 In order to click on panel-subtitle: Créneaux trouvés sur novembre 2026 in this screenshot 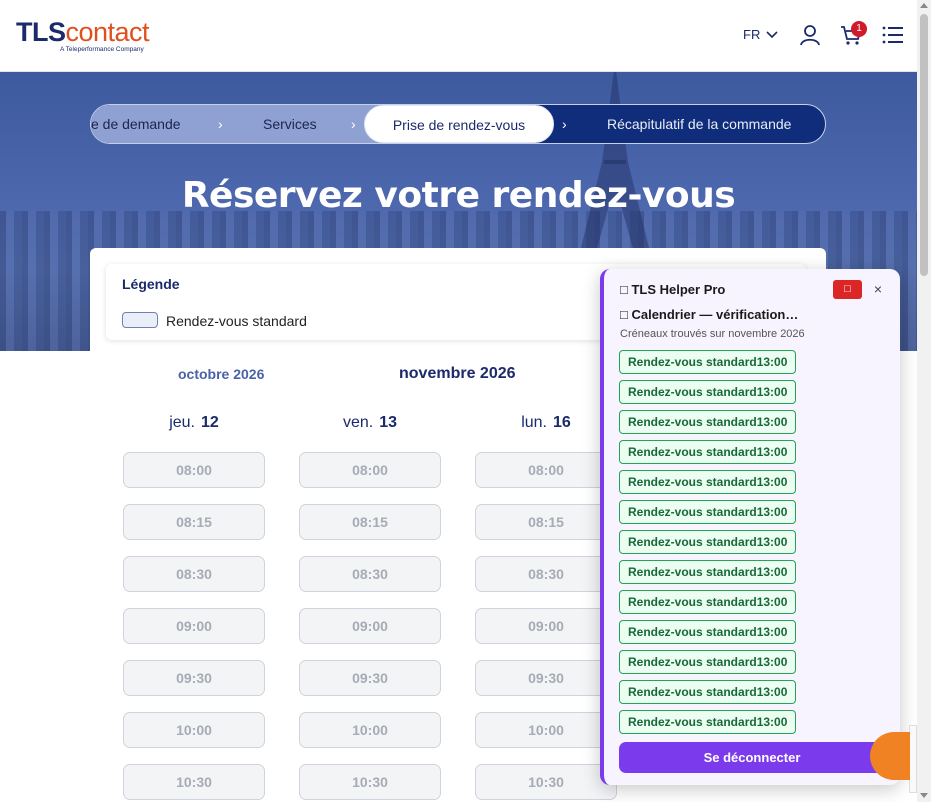, I will do `click(712, 334)`.